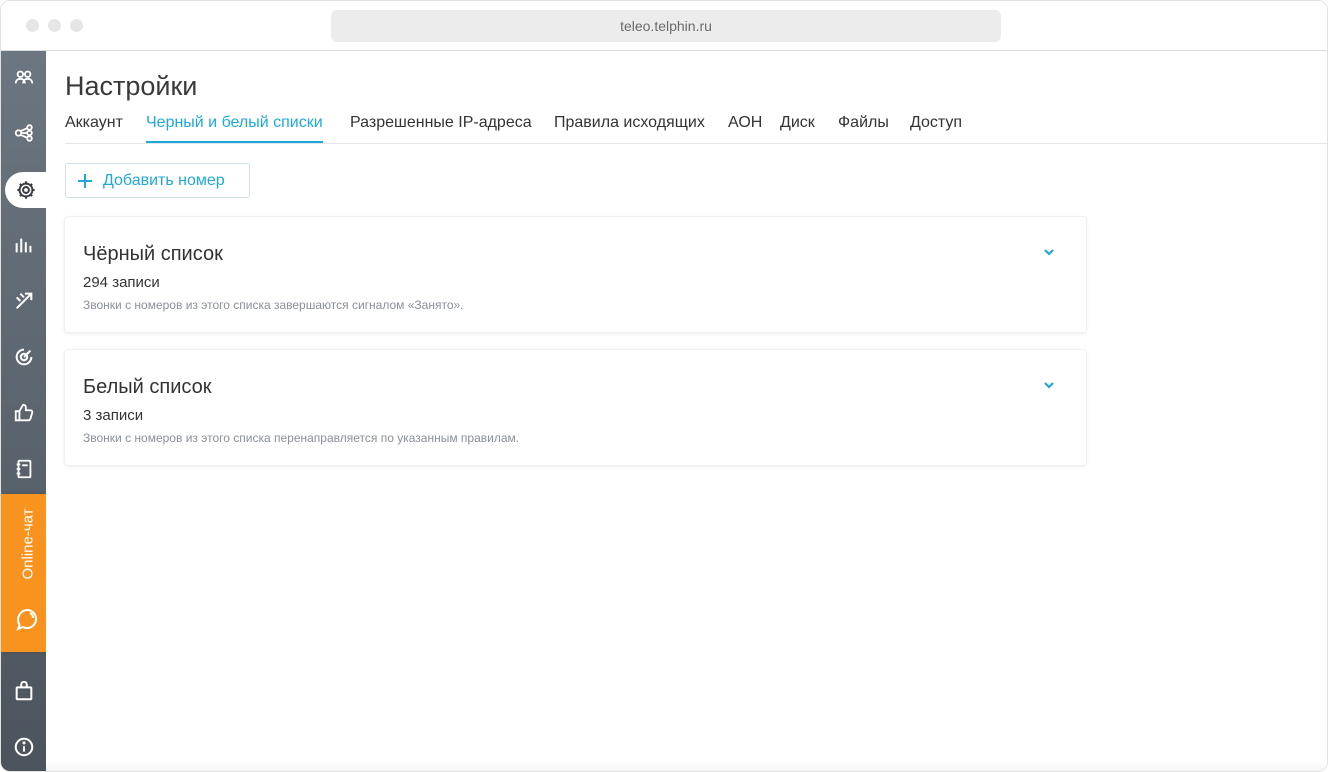 This screenshot has height=772, width=1328. What do you see at coordinates (441, 128) in the screenshot?
I see `tab-allowed-ip: Разрешенные IP-адреса` at bounding box center [441, 128].